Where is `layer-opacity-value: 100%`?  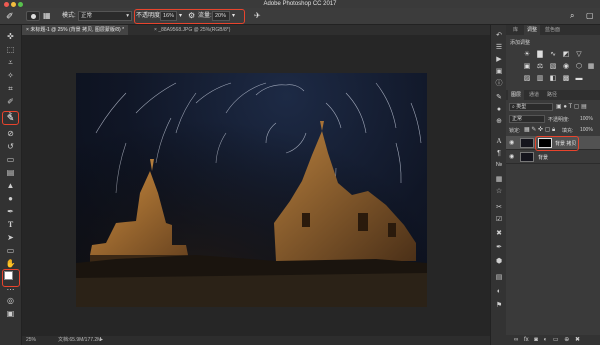
layer-opacity-value: 100% is located at coordinates (586, 119).